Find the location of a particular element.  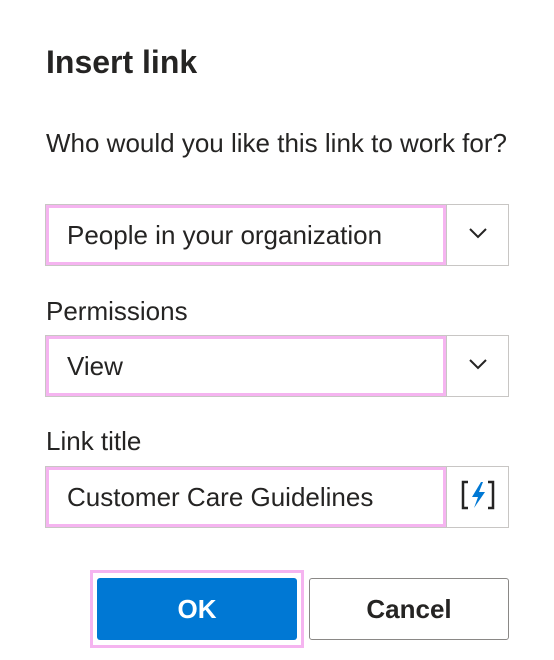

permissions-label: Permissions is located at coordinates (117, 311).